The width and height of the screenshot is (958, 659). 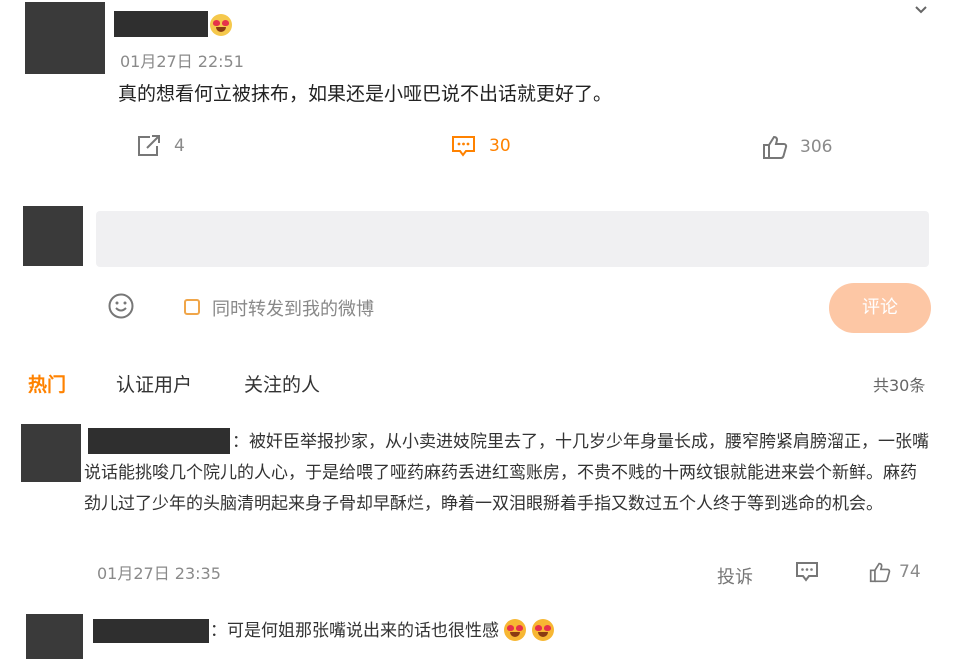 What do you see at coordinates (365, 94) in the screenshot?
I see `post-text: 真的想看何立被抹布，如果还是小哑巴说不出话就更好了。` at bounding box center [365, 94].